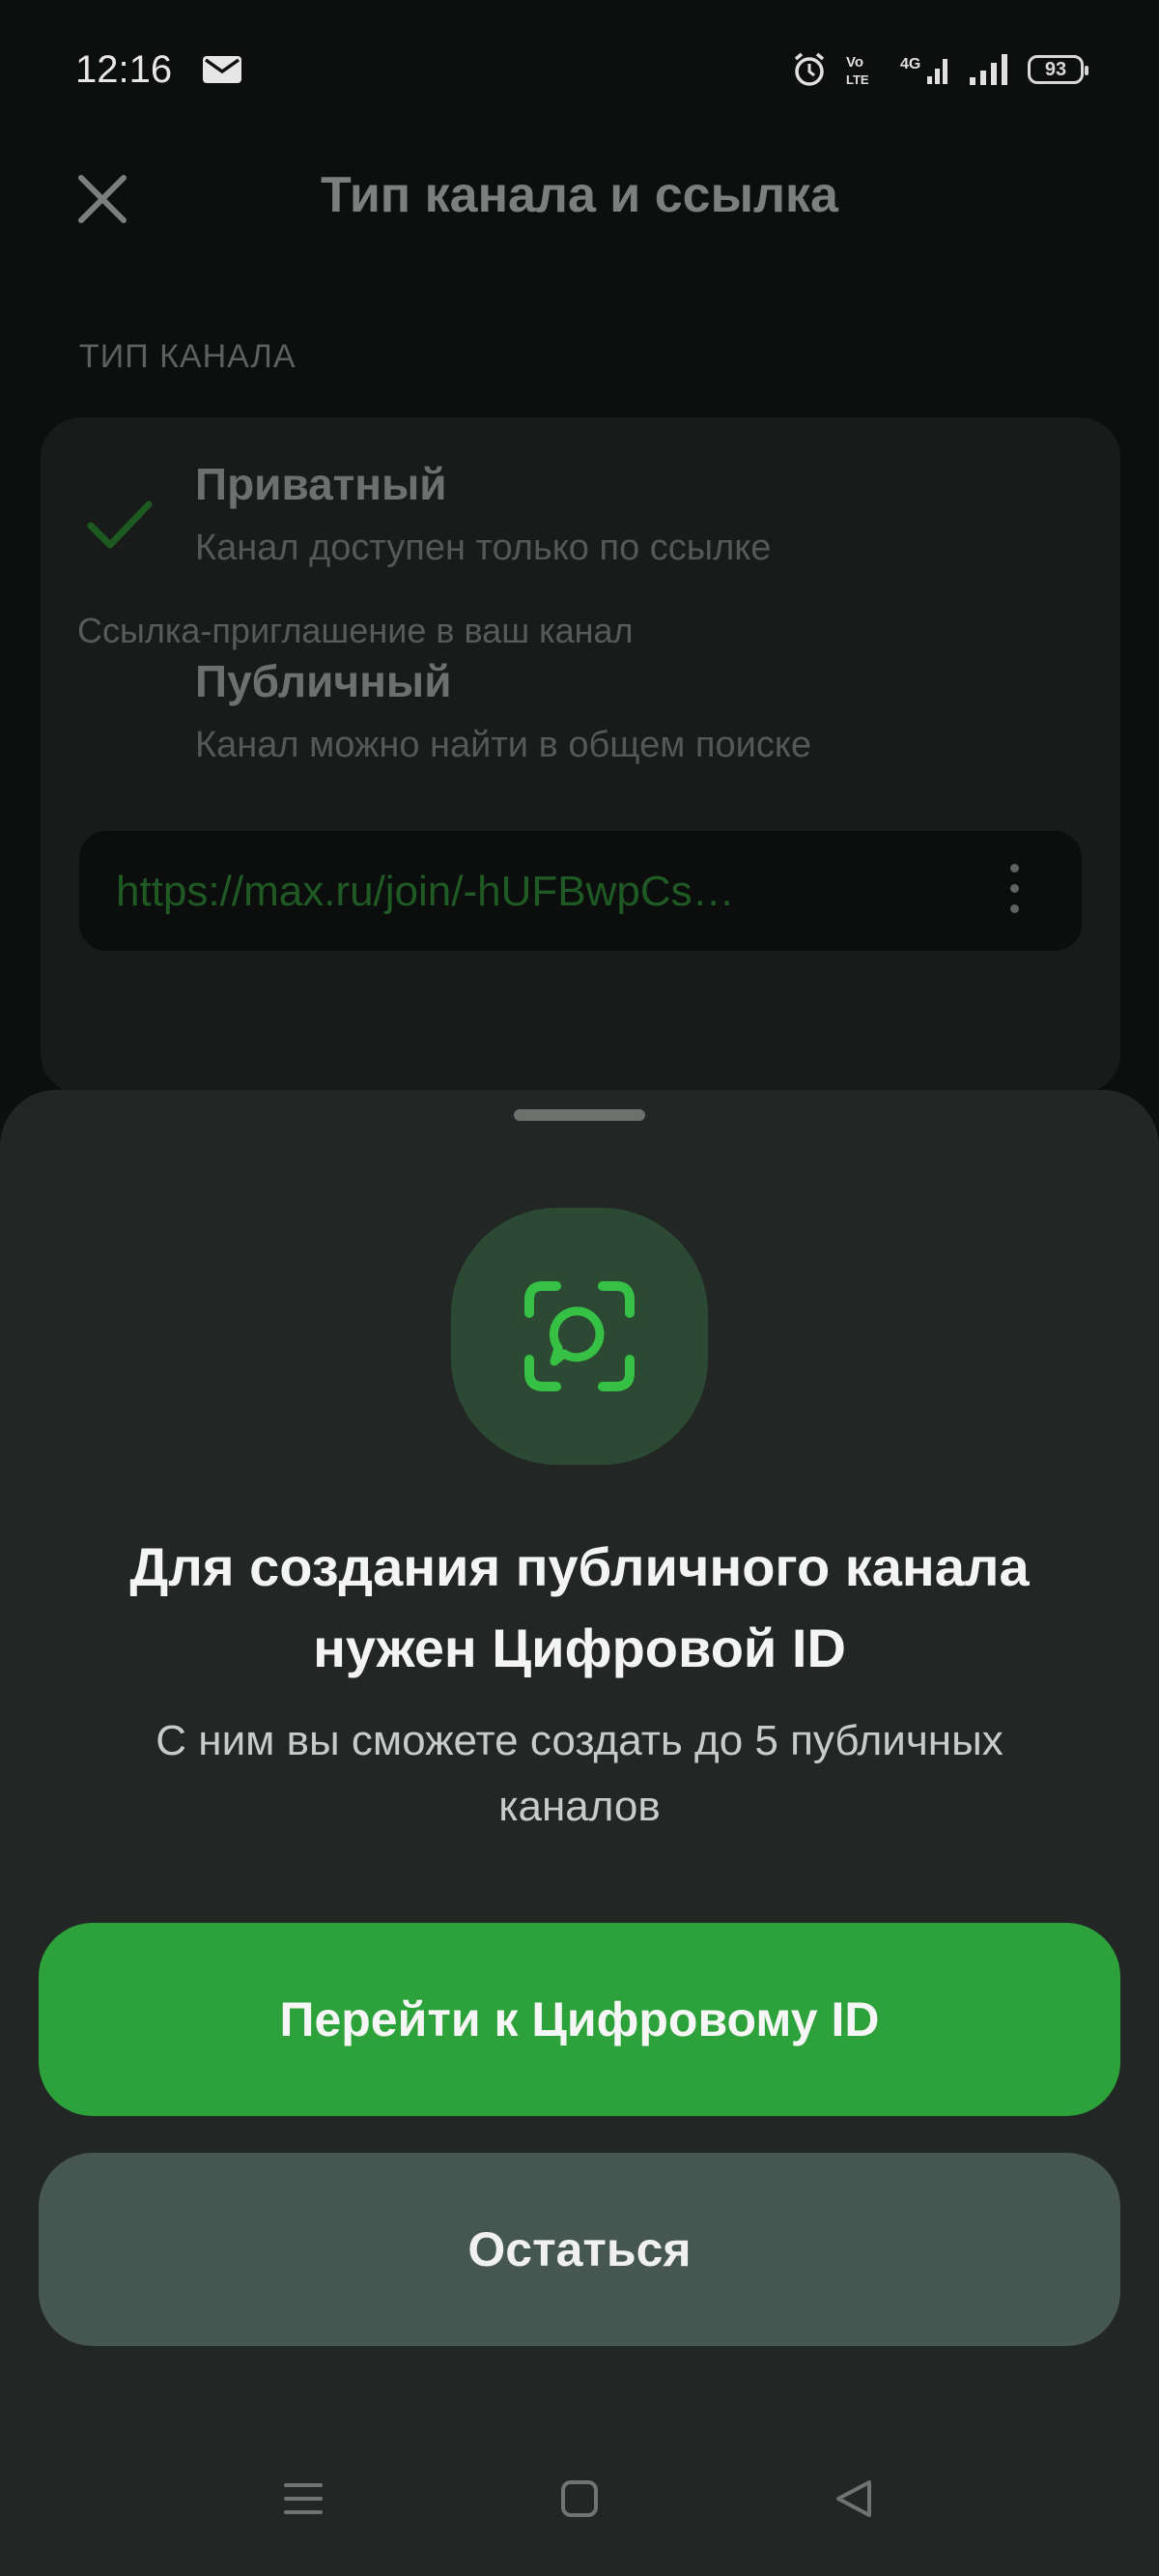 Image resolution: width=1159 pixels, height=2576 pixels. What do you see at coordinates (858, 79) in the screenshot?
I see `svg-text: LTE` at bounding box center [858, 79].